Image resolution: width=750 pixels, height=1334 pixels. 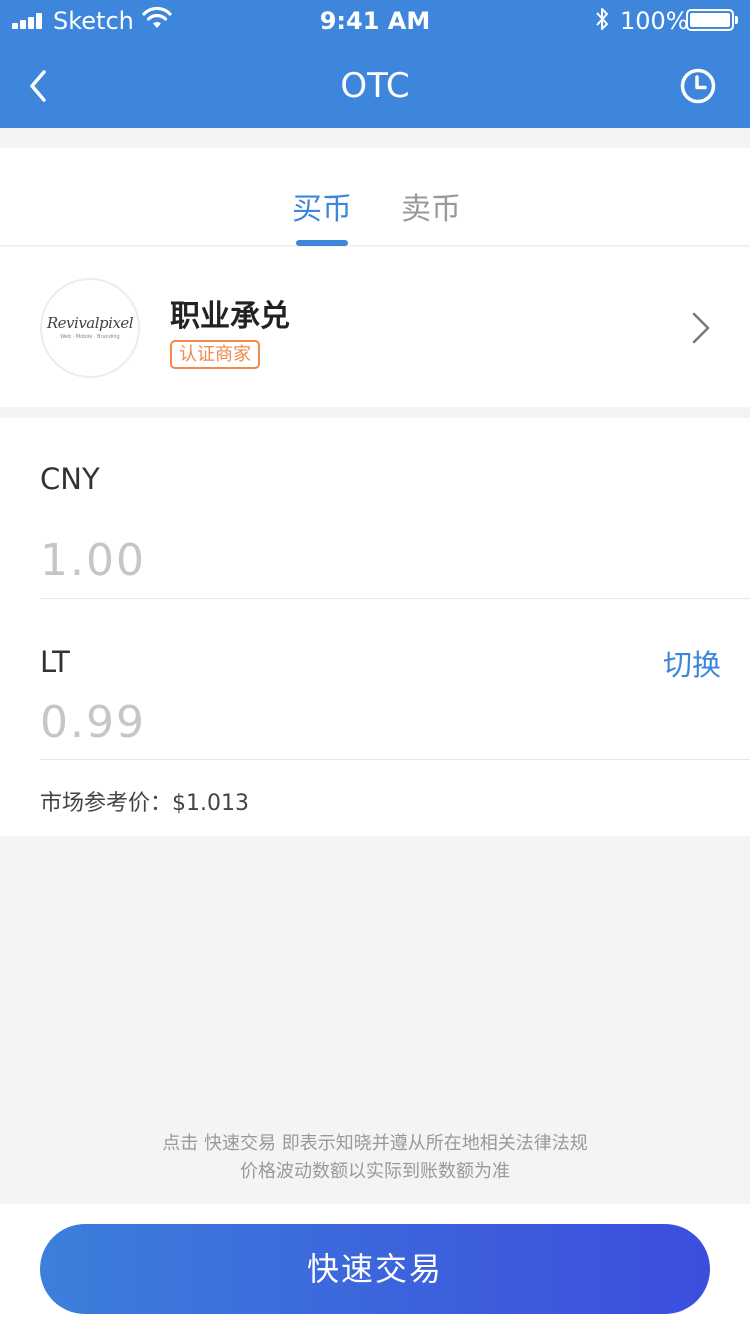 I want to click on merchant-logo: Revivalpixel Web · Mobile · Branding, so click(x=90, y=328).